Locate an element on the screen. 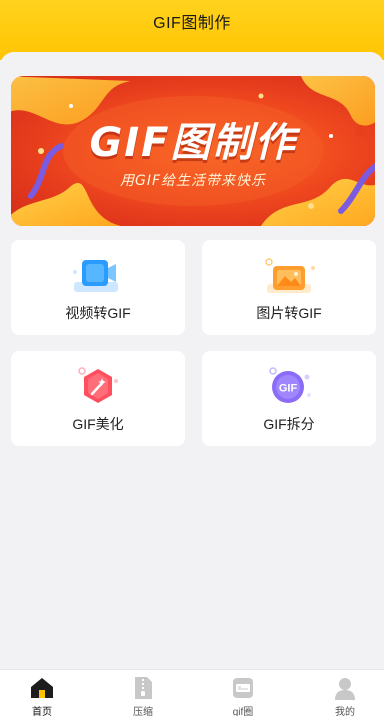  banner-subtitle: 用GIF给生活带来快乐 is located at coordinates (193, 181).